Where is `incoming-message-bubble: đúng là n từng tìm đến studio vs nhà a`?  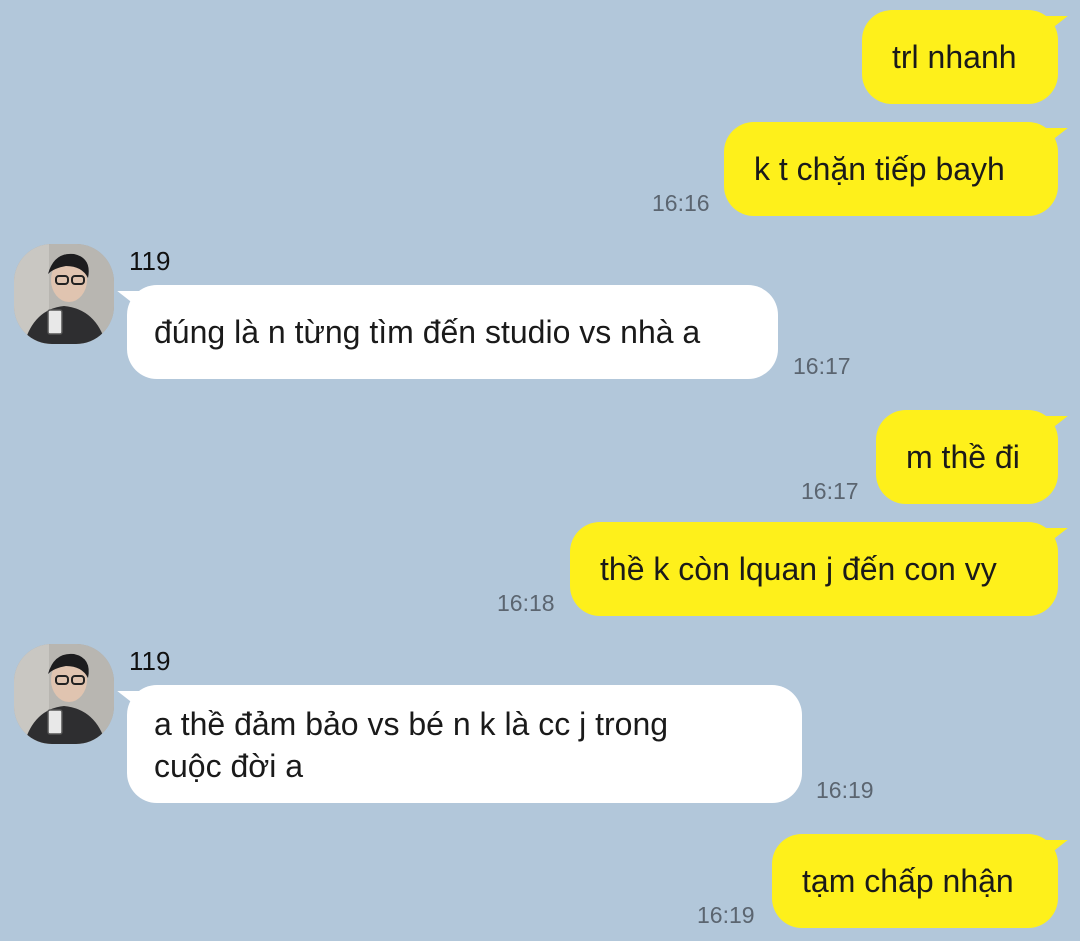
incoming-message-bubble: đúng là n từng tìm đến studio vs nhà a is located at coordinates (452, 332).